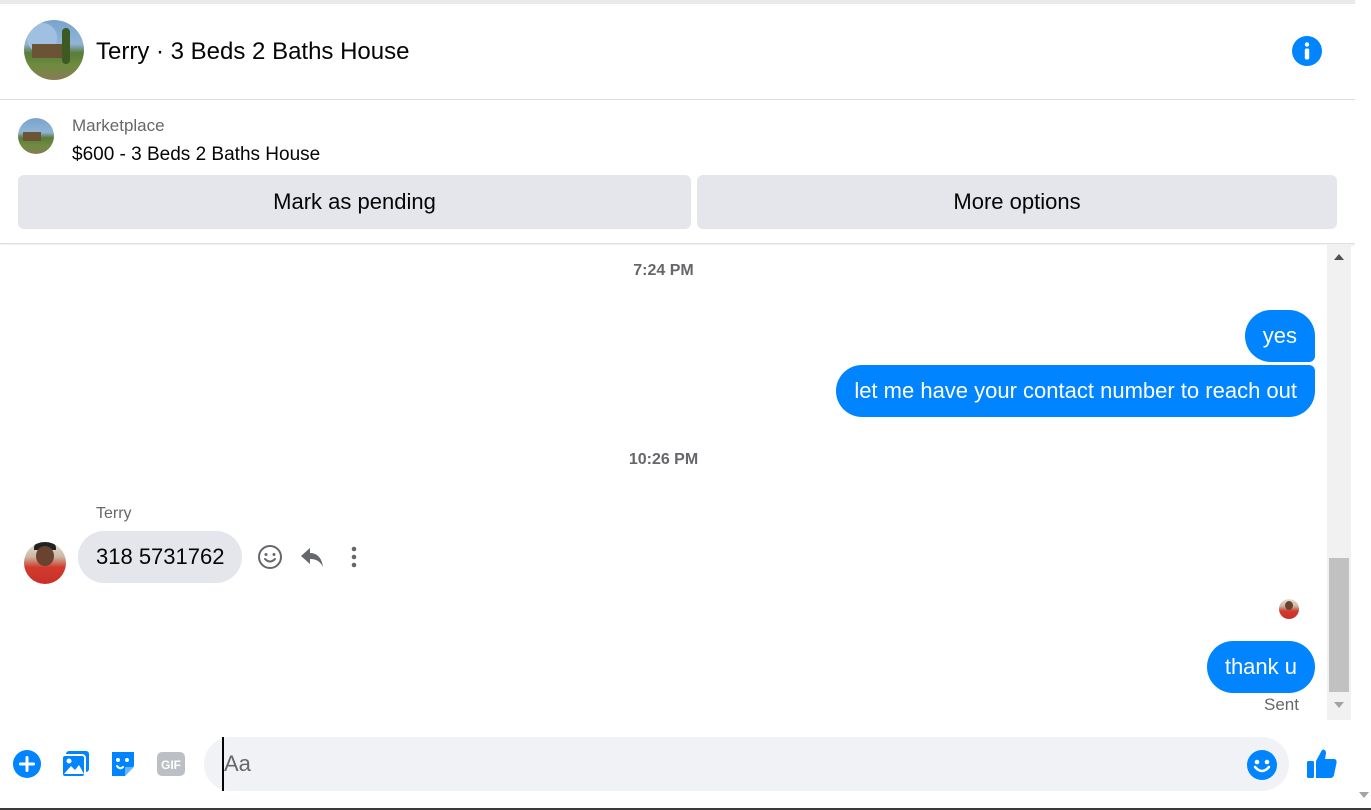 This screenshot has height=810, width=1371. I want to click on more-vertical-icon, so click(356, 557).